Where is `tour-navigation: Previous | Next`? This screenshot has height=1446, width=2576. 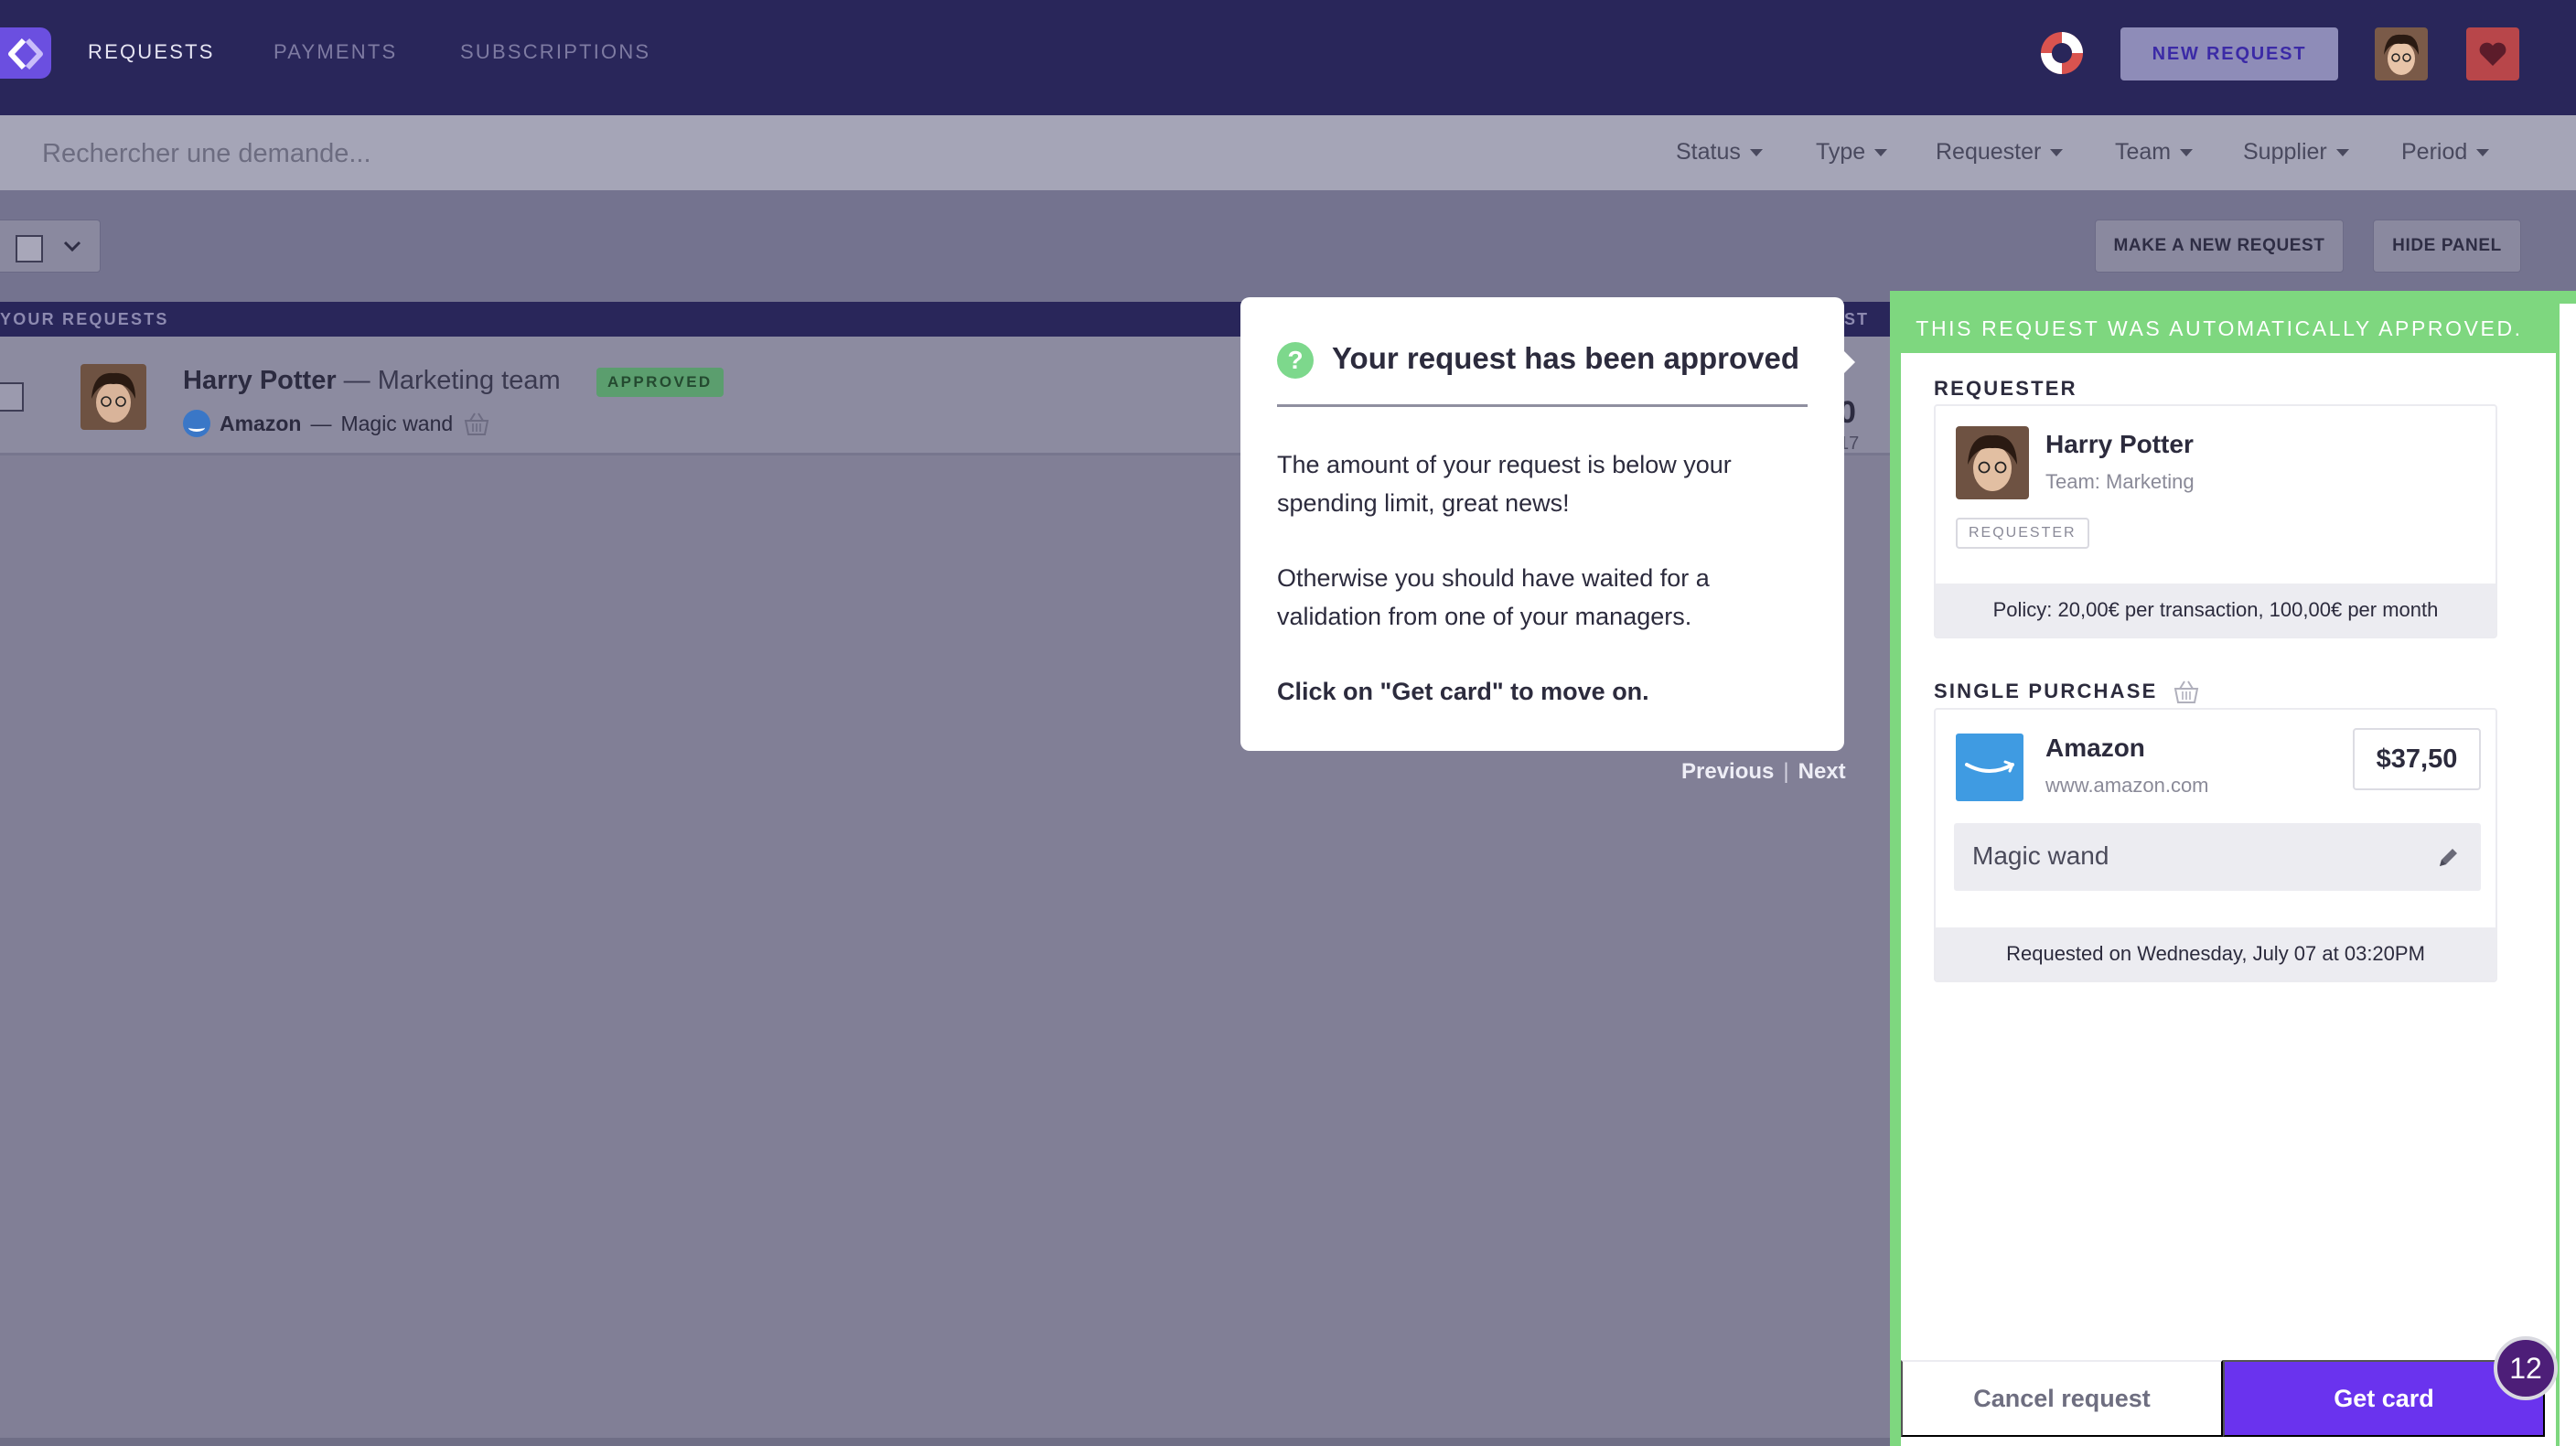
tour-navigation: Previous | Next is located at coordinates (1764, 772).